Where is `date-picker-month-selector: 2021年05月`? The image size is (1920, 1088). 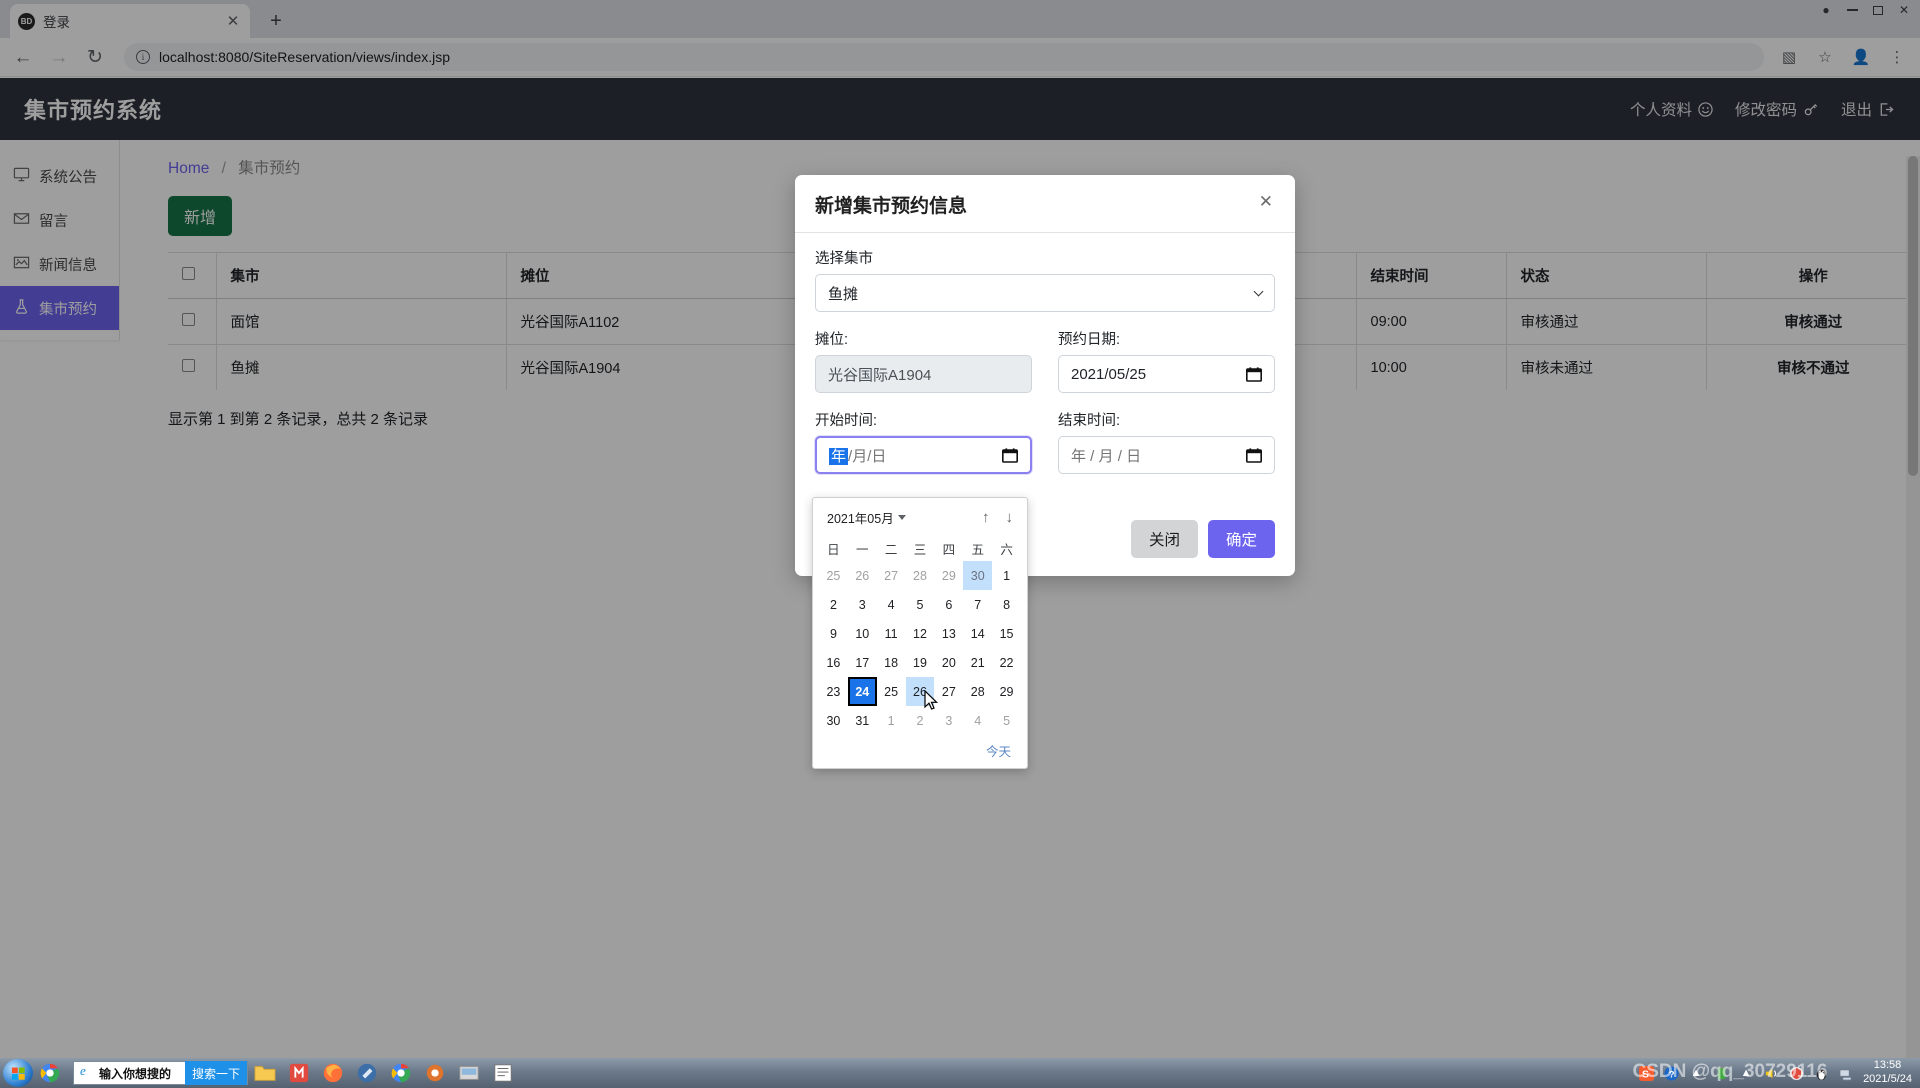 date-picker-month-selector: 2021年05月 is located at coordinates (866, 517).